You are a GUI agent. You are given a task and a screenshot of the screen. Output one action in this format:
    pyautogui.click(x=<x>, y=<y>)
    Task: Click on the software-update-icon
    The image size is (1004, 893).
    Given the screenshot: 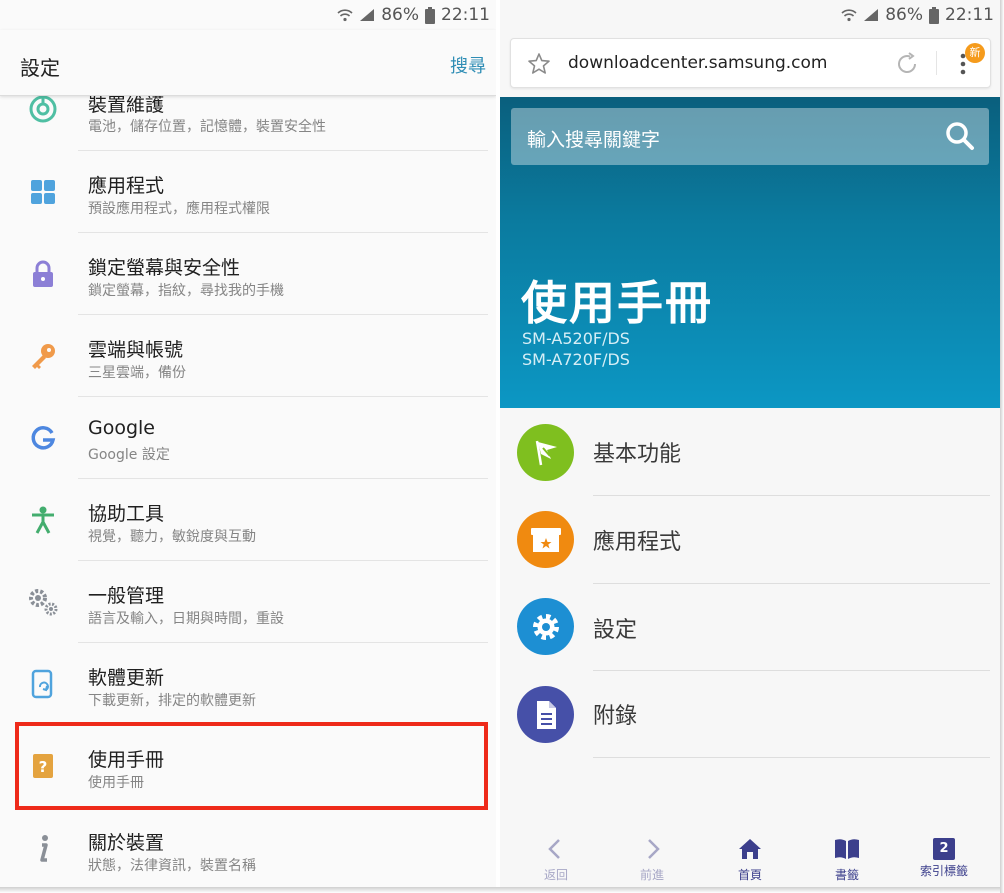 What is the action you would take?
    pyautogui.click(x=43, y=684)
    